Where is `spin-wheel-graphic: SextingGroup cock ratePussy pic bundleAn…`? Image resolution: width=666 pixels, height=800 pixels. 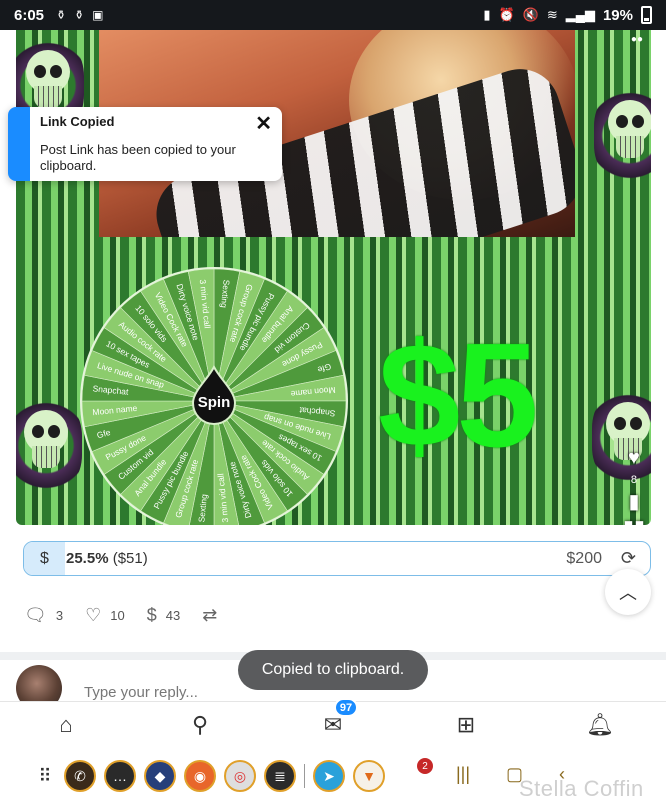 spin-wheel-graphic: SextingGroup cock ratePussy pic bundleAn… is located at coordinates (214, 396).